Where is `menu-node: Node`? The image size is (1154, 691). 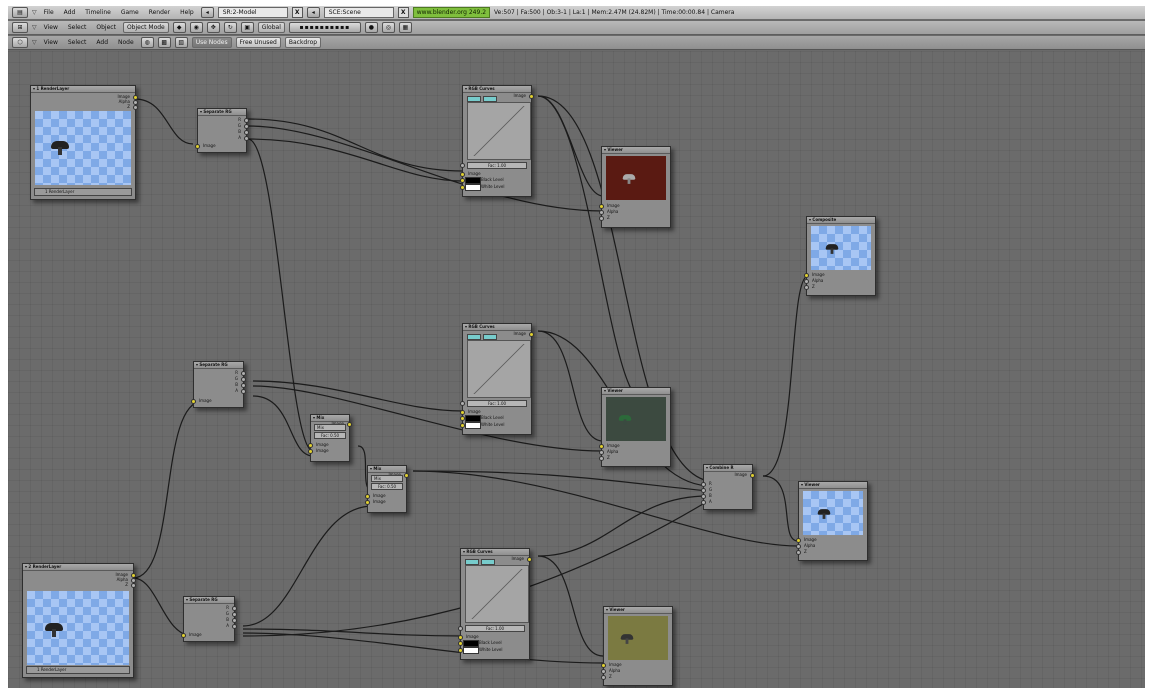
menu-node: Node is located at coordinates (126, 42).